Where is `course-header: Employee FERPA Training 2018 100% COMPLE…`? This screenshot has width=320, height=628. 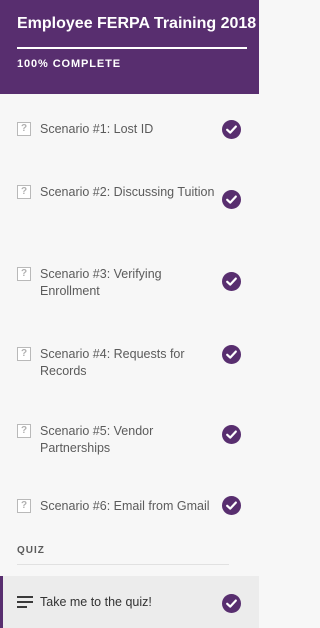
course-header: Employee FERPA Training 2018 100% COMPLE… is located at coordinates (129, 47).